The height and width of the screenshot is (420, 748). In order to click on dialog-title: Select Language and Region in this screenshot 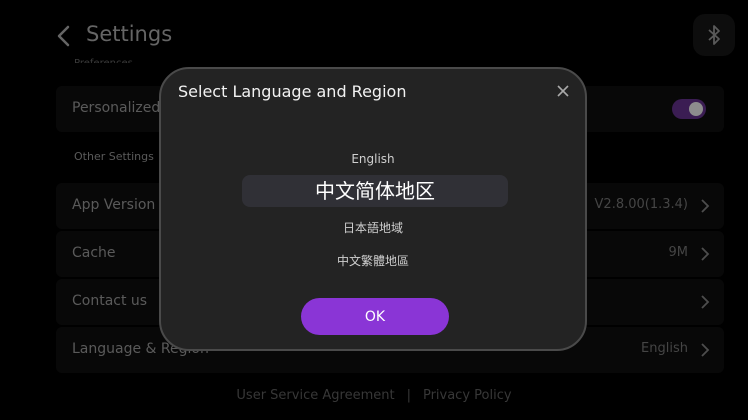, I will do `click(292, 91)`.